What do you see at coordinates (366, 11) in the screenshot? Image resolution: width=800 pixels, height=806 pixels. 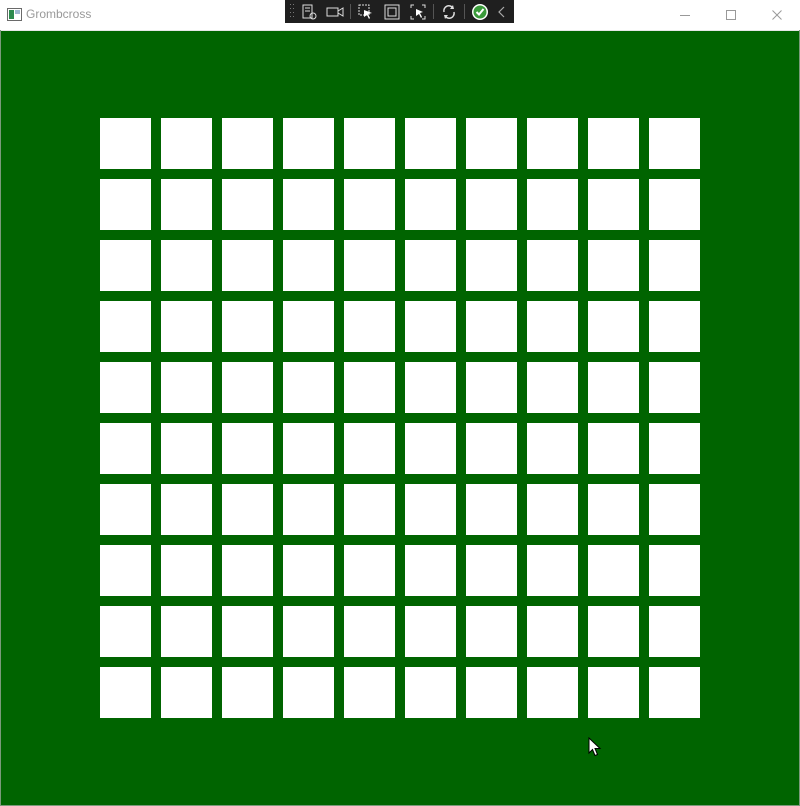 I see `select-element-button` at bounding box center [366, 11].